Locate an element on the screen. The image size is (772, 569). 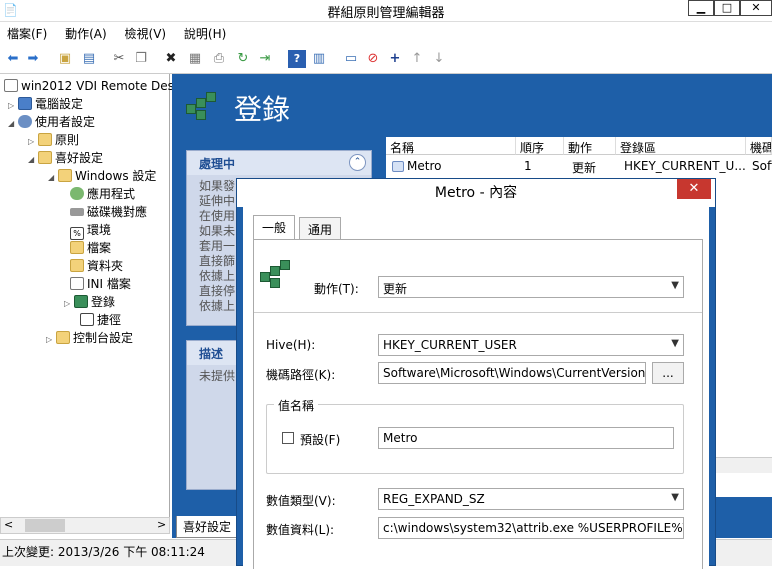
scroll-right-icon: > is located at coordinates (161, 524).